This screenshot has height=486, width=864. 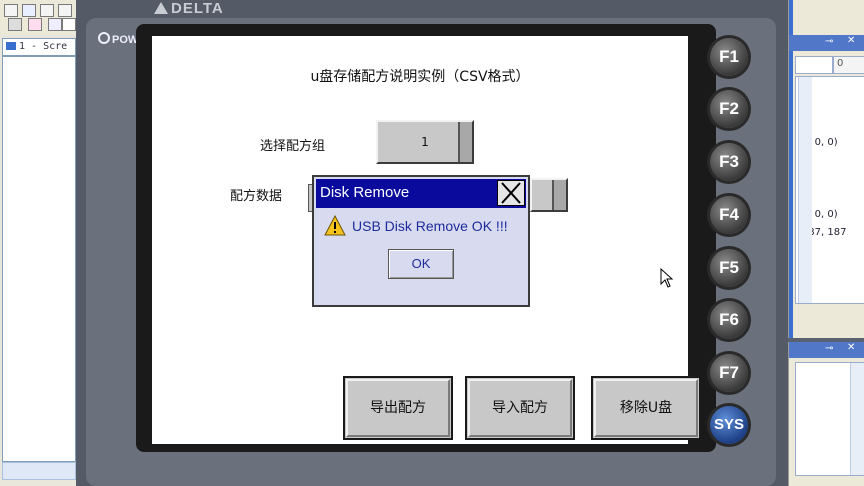 I want to click on recipe-data-label: 配方数据, so click(x=256, y=196).